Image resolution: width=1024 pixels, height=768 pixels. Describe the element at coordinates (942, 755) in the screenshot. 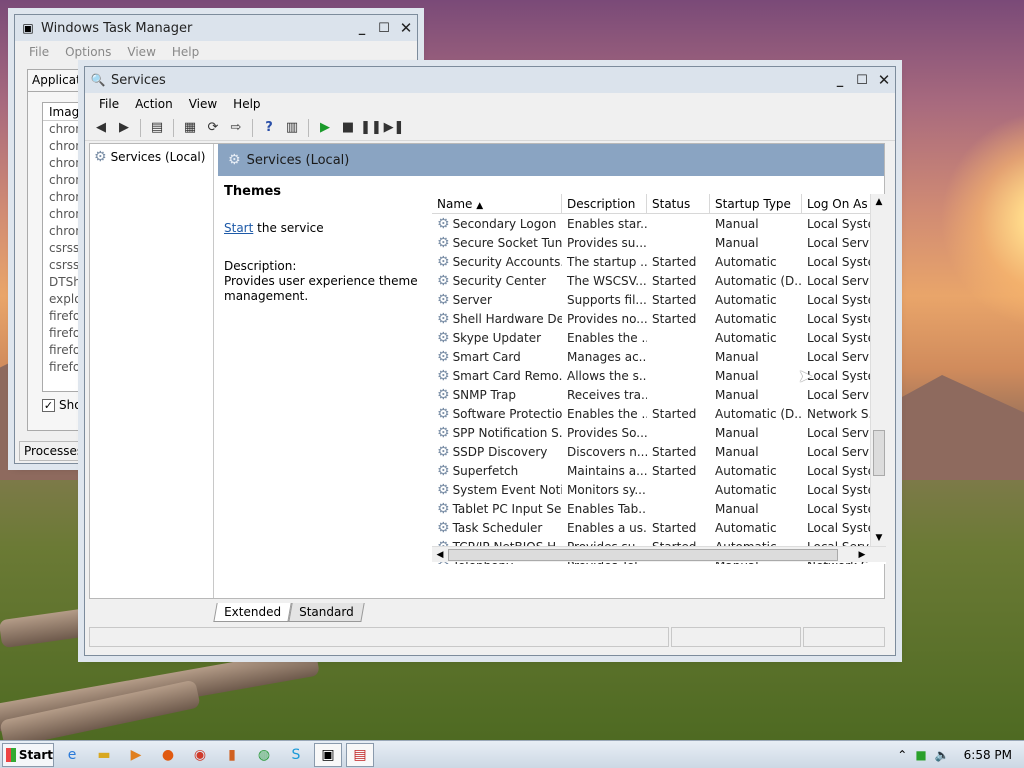

I see `volume-muted-icon: 🔈` at that location.